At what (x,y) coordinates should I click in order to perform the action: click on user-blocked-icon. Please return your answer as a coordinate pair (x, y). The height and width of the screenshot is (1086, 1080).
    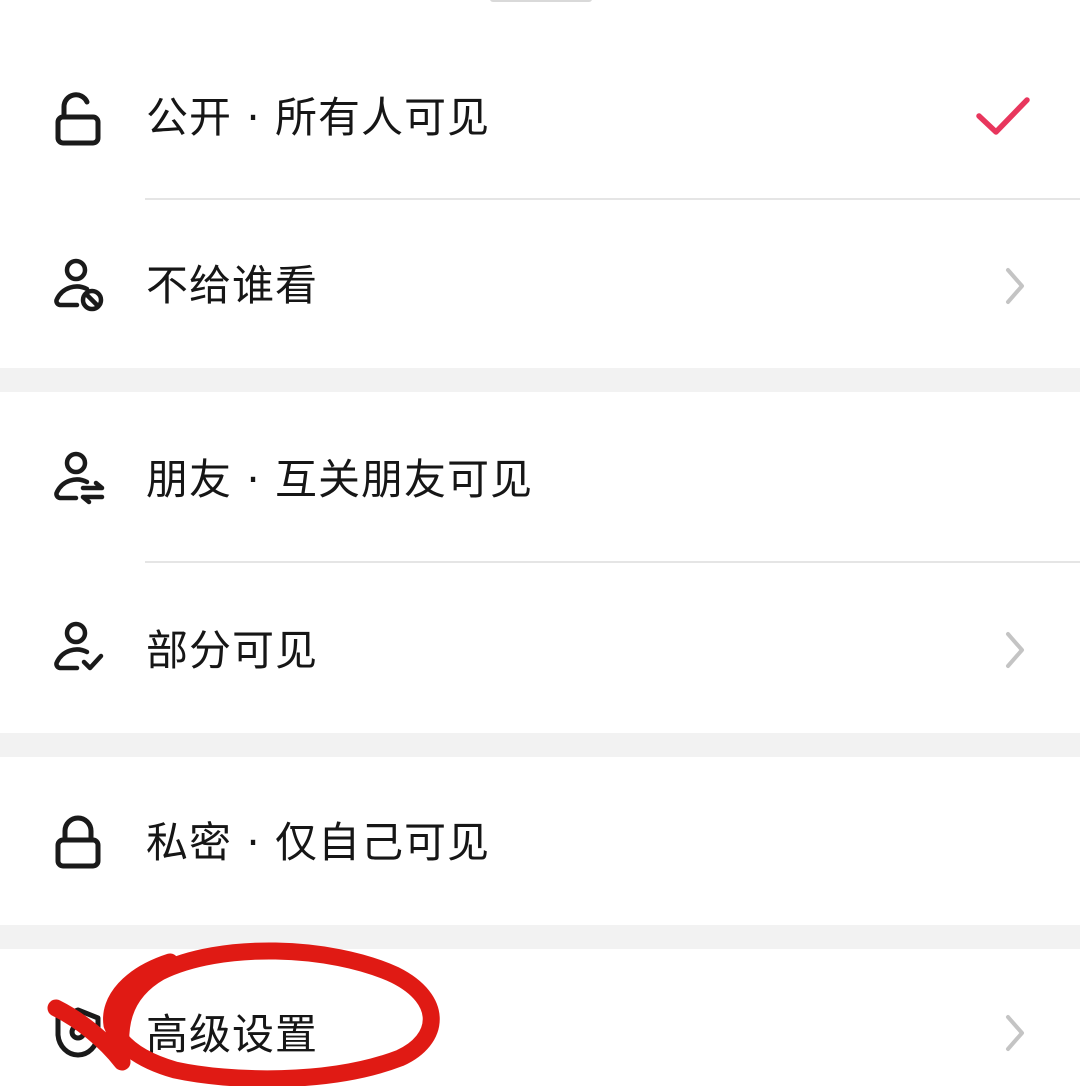
    Looking at the image, I should click on (78, 285).